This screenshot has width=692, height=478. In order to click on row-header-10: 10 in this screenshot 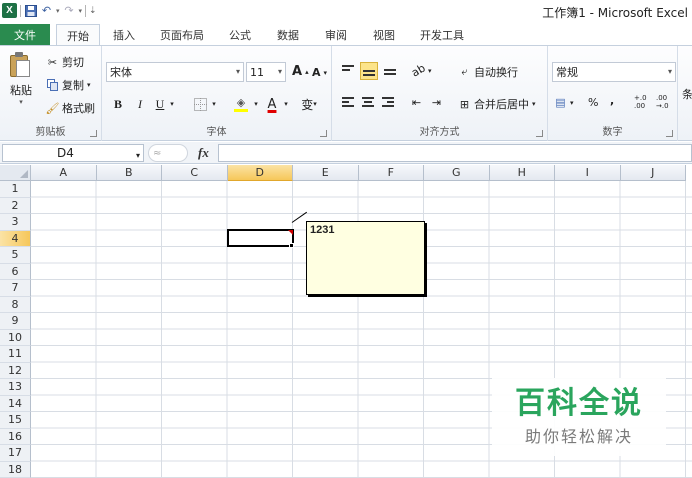, I will do `click(15, 337)`.